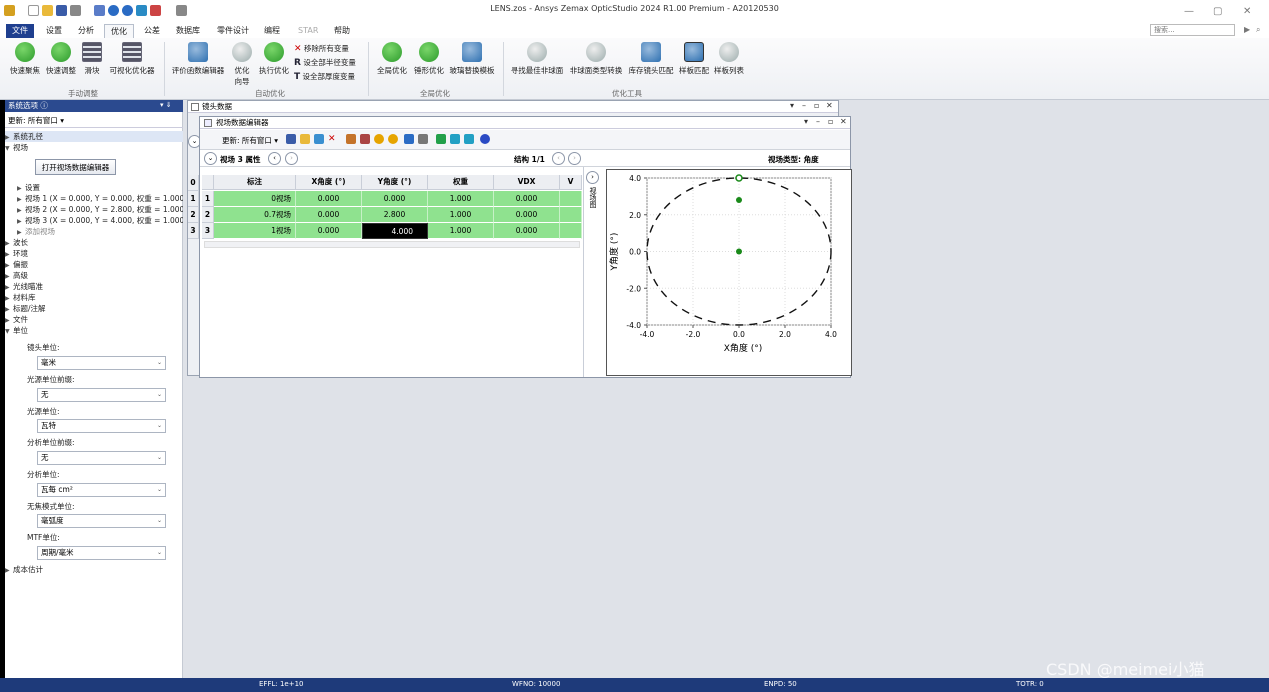 The height and width of the screenshot is (692, 1269). What do you see at coordinates (291, 139) in the screenshot?
I see `save-icon` at bounding box center [291, 139].